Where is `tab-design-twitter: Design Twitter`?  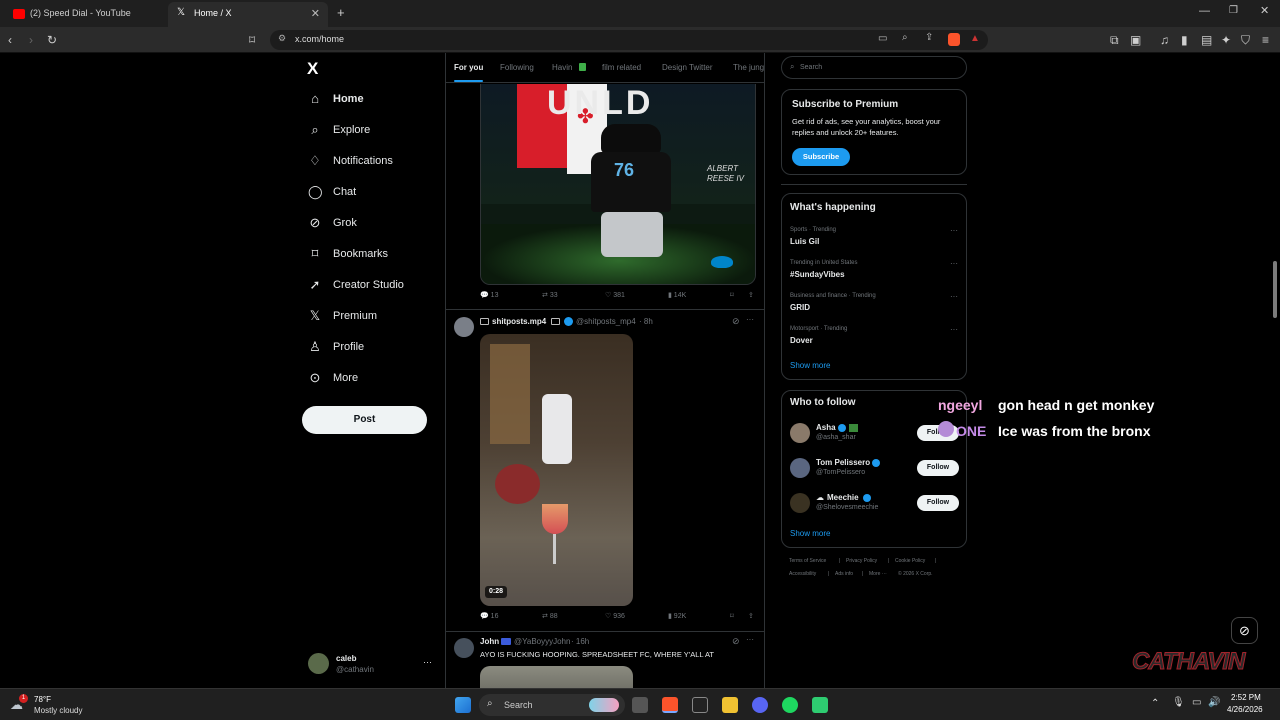
tab-design-twitter: Design Twitter is located at coordinates (687, 67).